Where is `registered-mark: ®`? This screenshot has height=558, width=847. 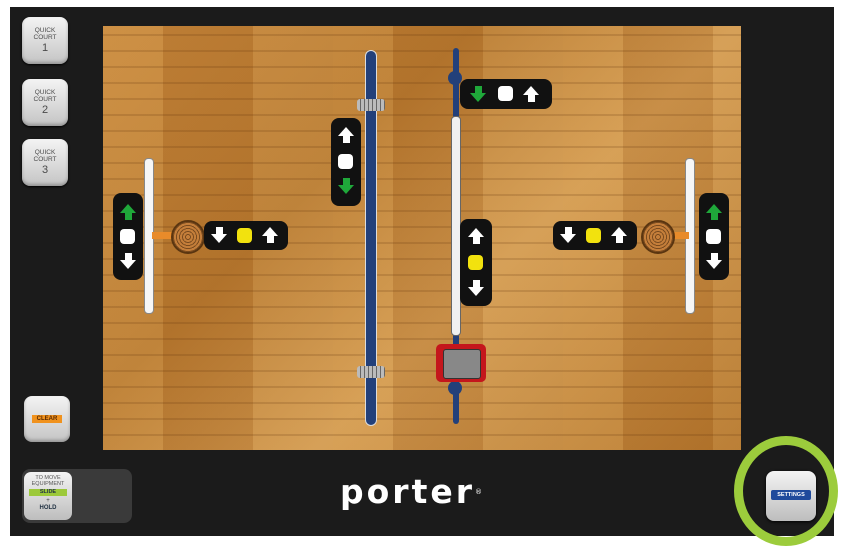 registered-mark: ® is located at coordinates (478, 492).